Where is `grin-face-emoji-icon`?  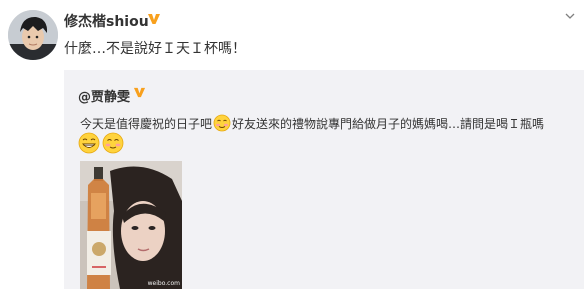 grin-face-emoji-icon is located at coordinates (89, 143).